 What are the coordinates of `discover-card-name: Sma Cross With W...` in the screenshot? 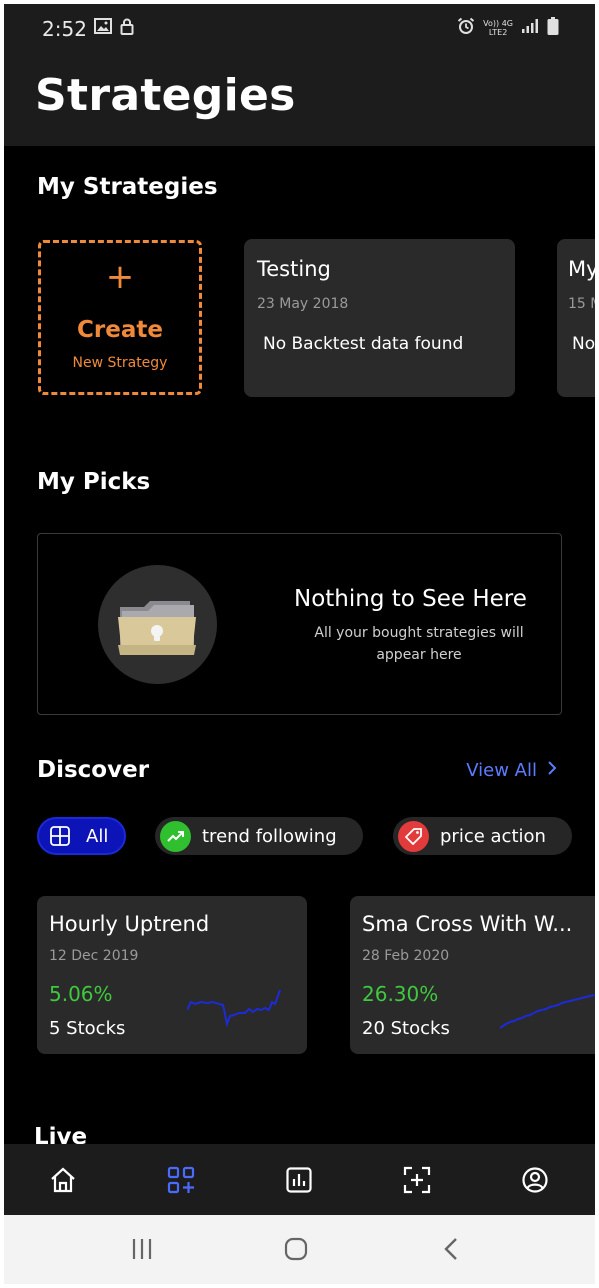 It's located at (467, 924).